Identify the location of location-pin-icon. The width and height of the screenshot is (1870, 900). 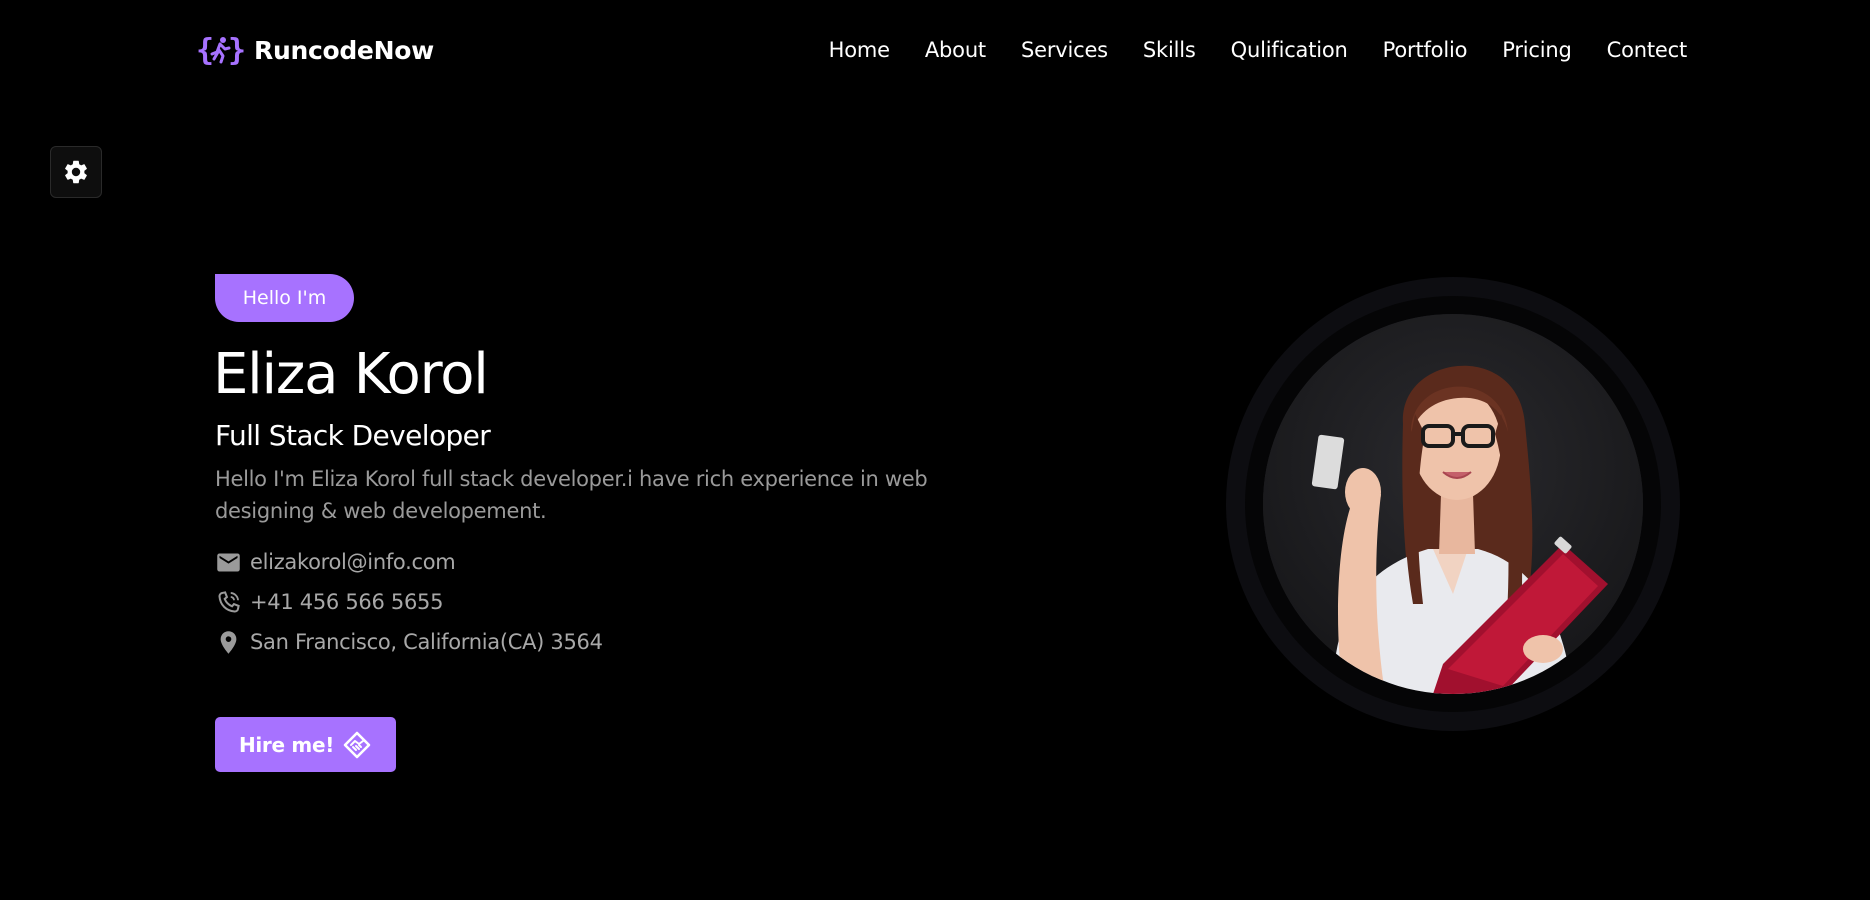
(228, 642).